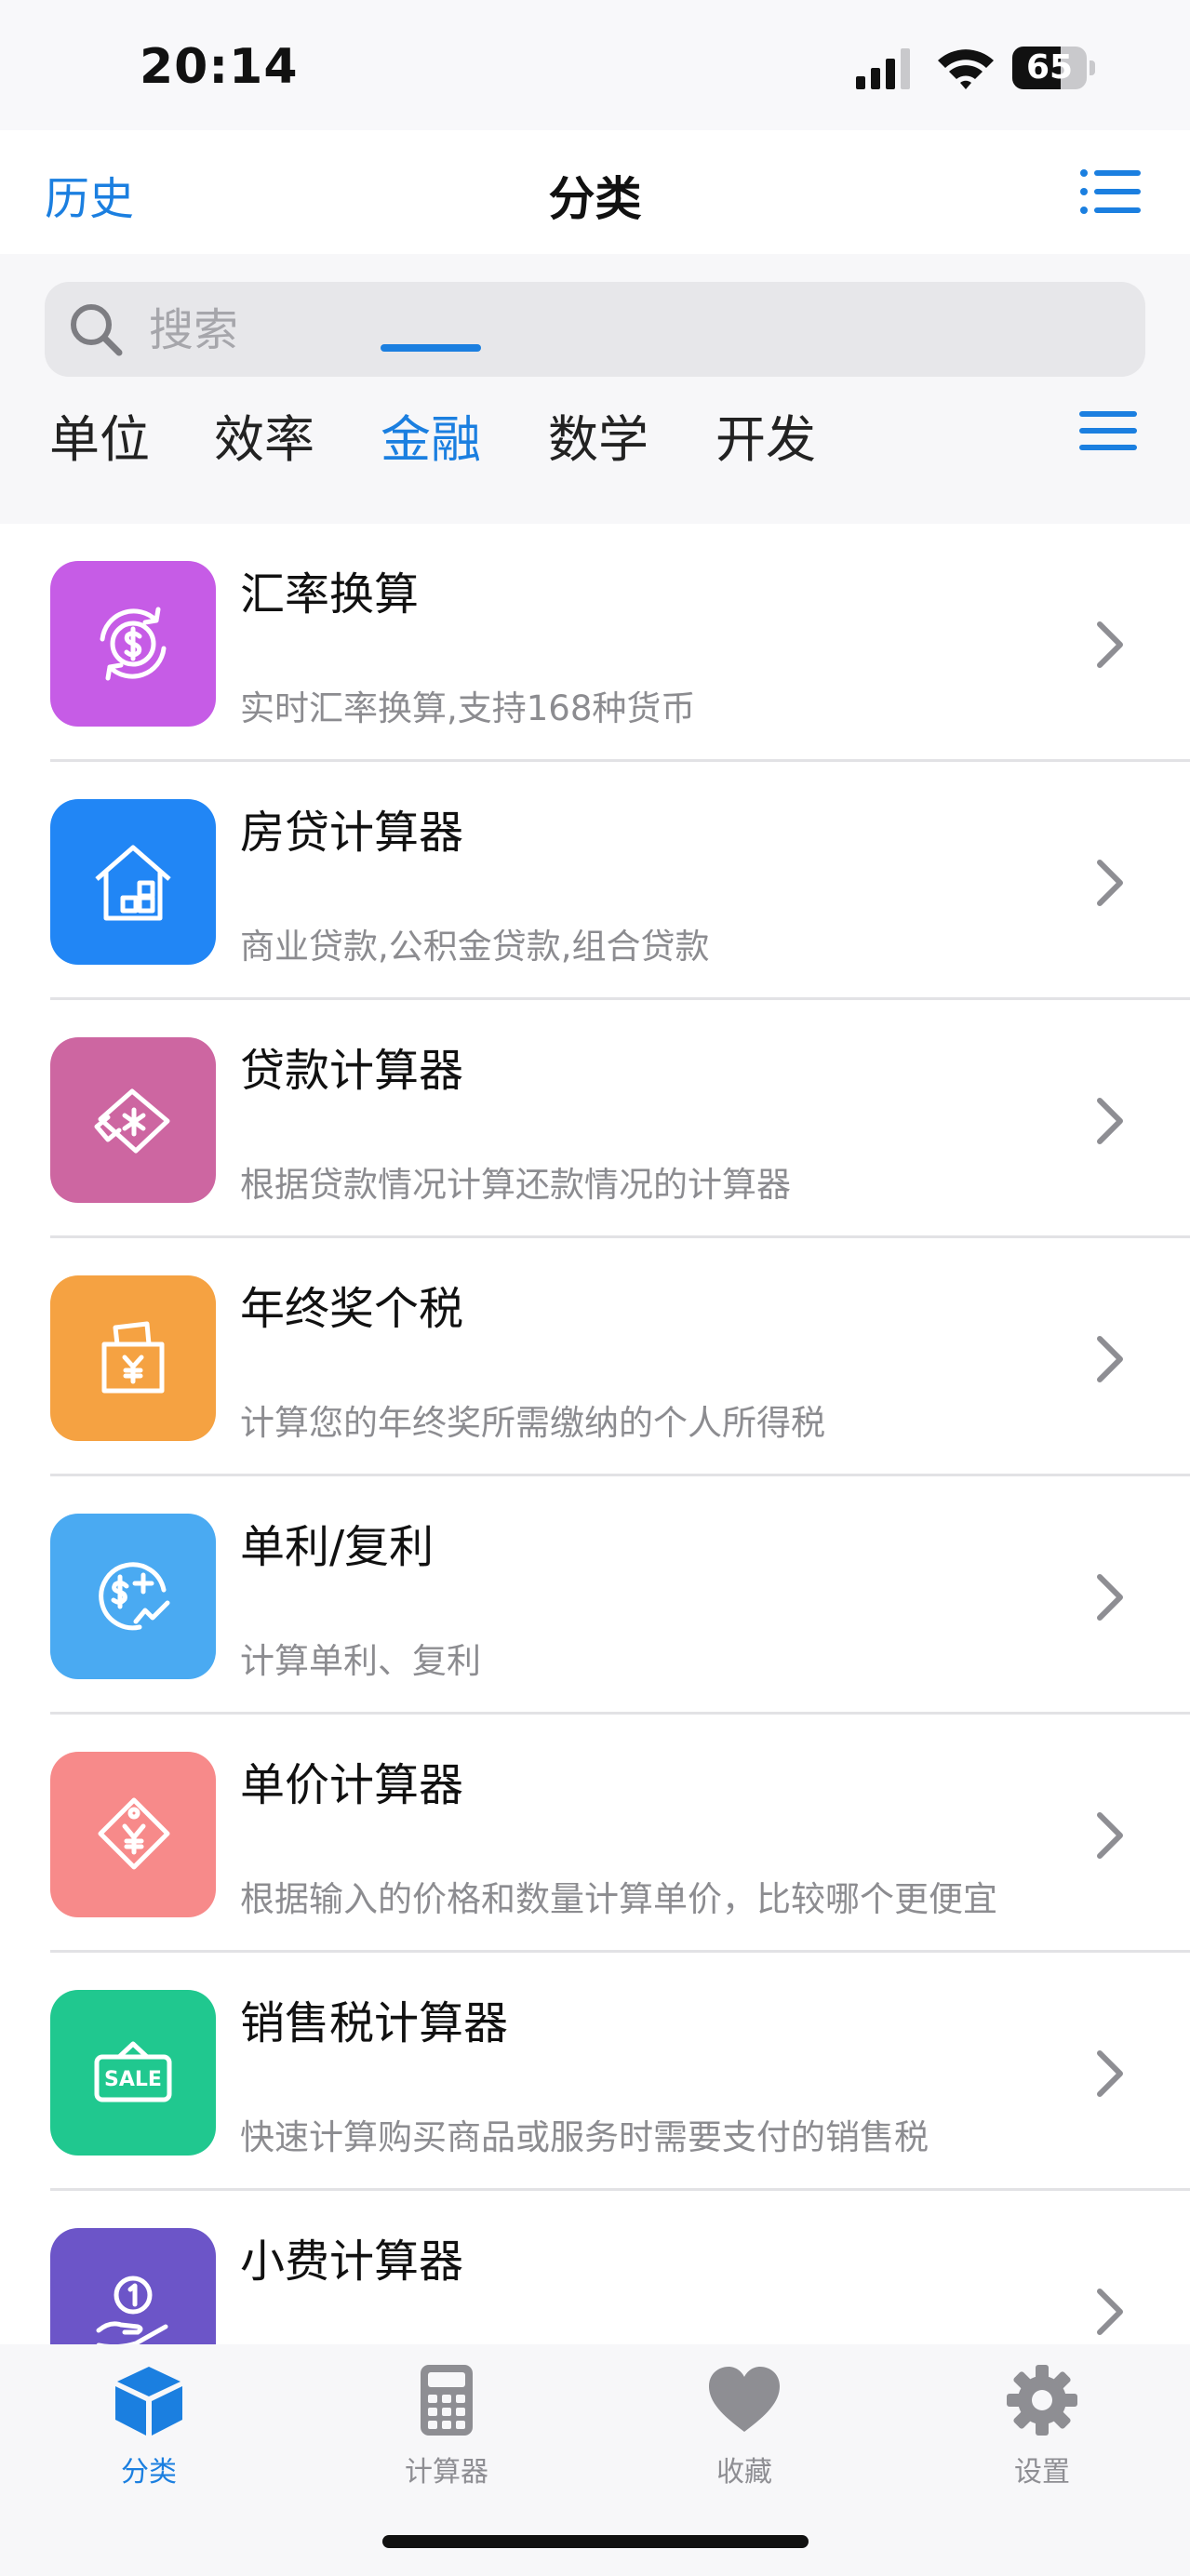 The image size is (1190, 2576). Describe the element at coordinates (1108, 430) in the screenshot. I see `category-menu-icon` at that location.